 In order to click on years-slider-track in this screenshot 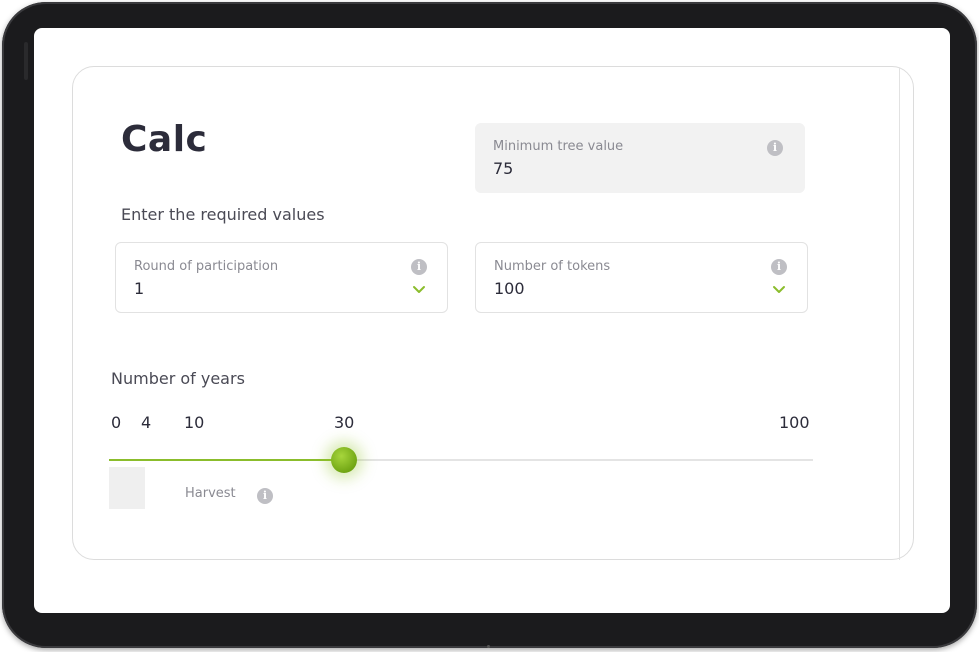, I will do `click(461, 460)`.